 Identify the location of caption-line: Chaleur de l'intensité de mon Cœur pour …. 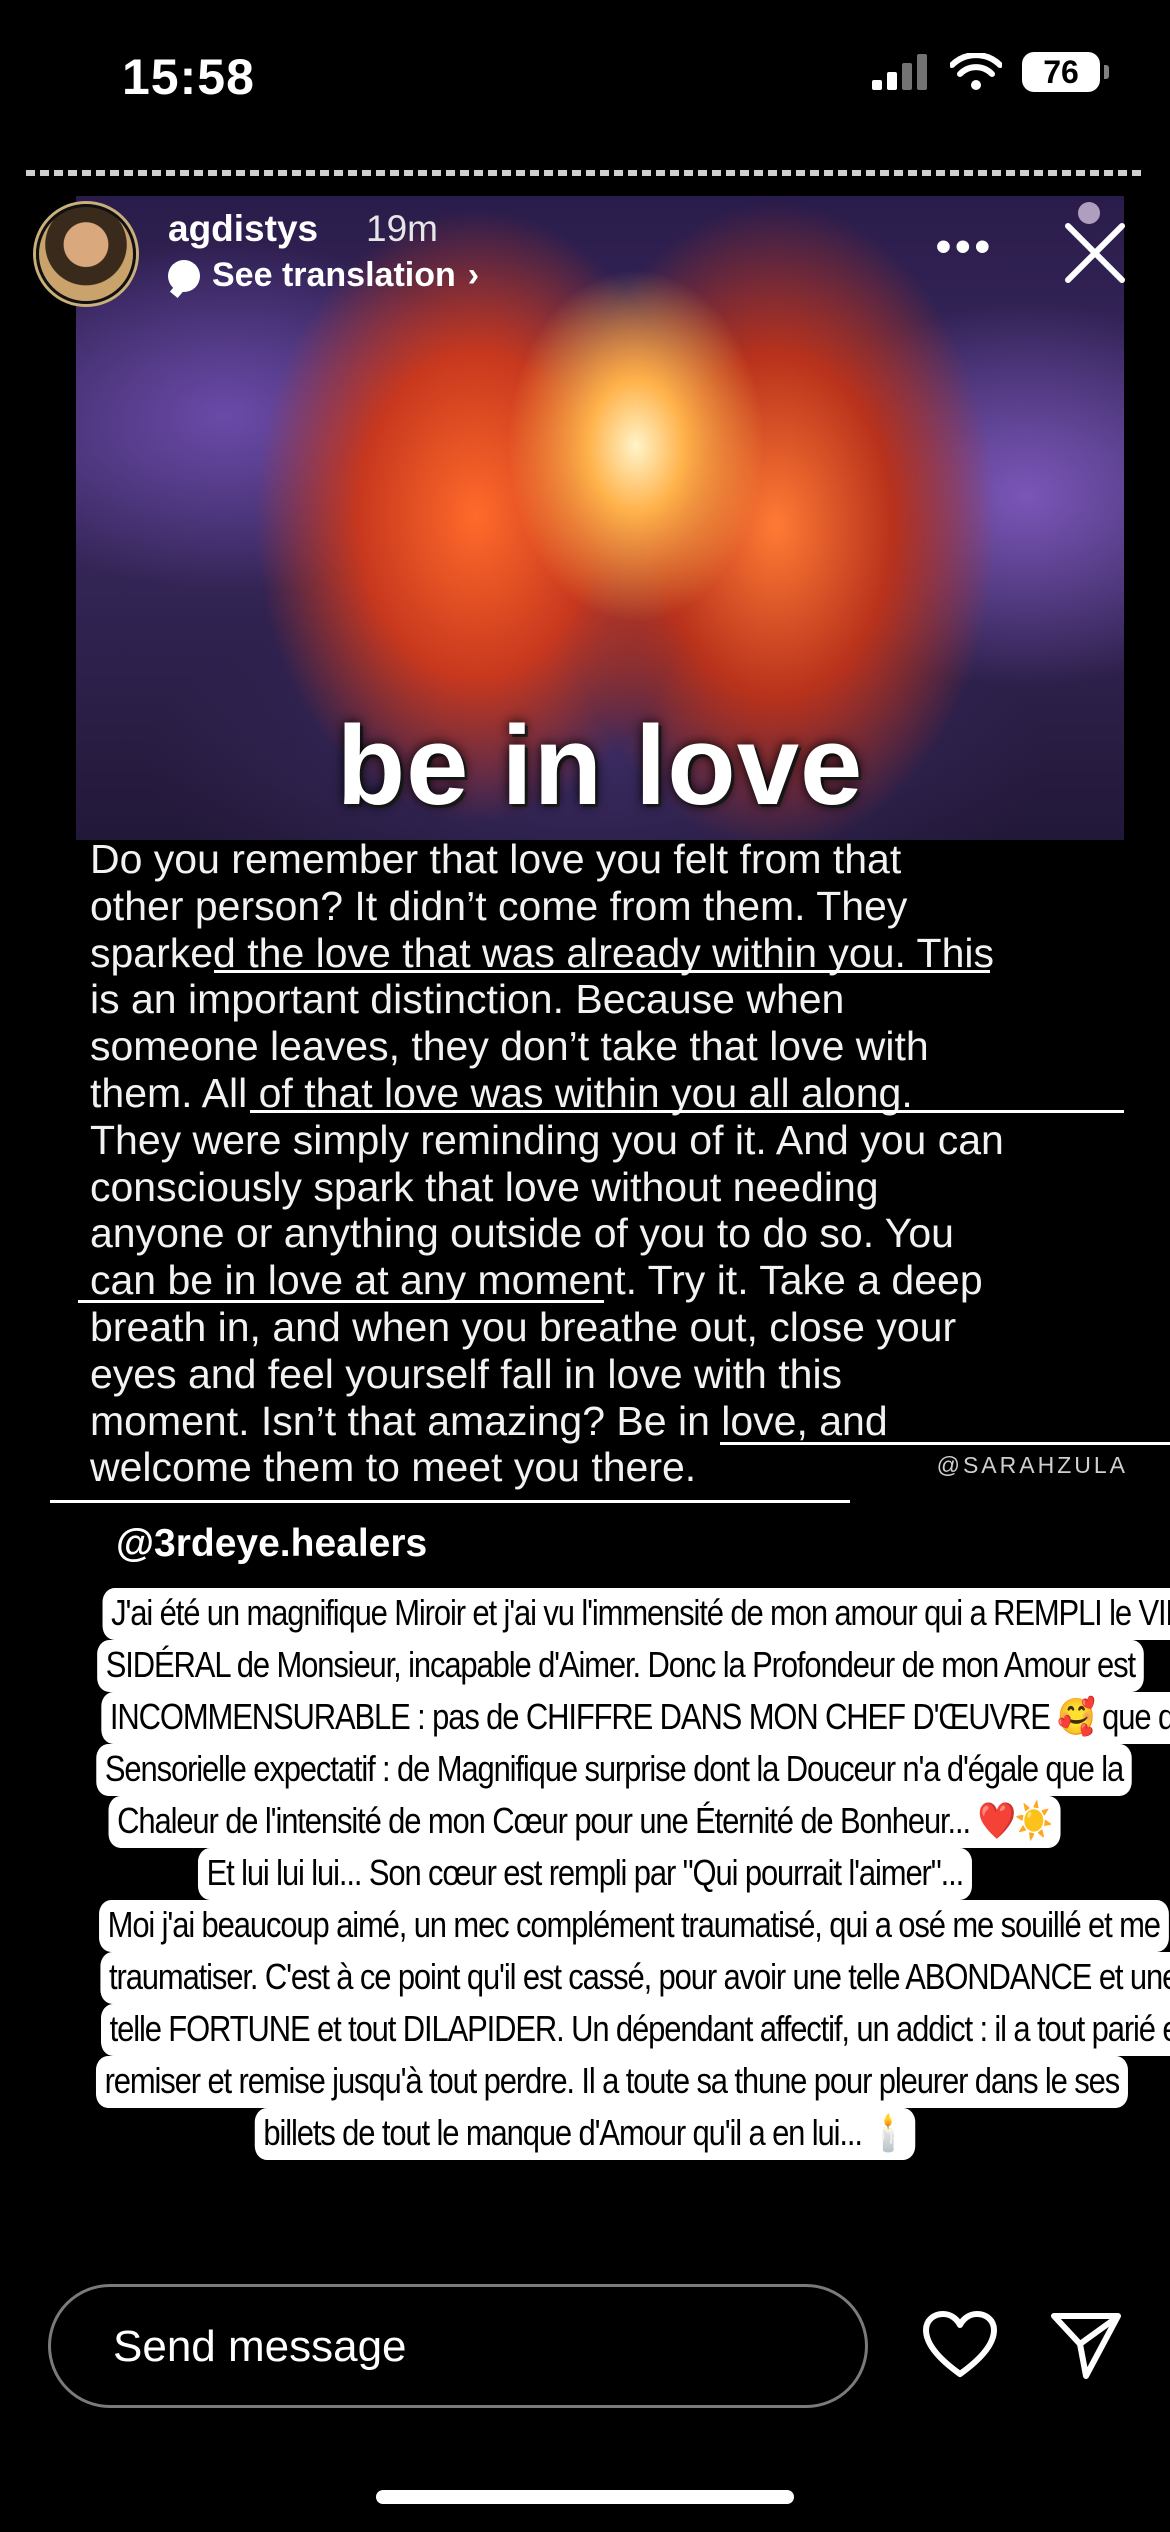
(585, 1822).